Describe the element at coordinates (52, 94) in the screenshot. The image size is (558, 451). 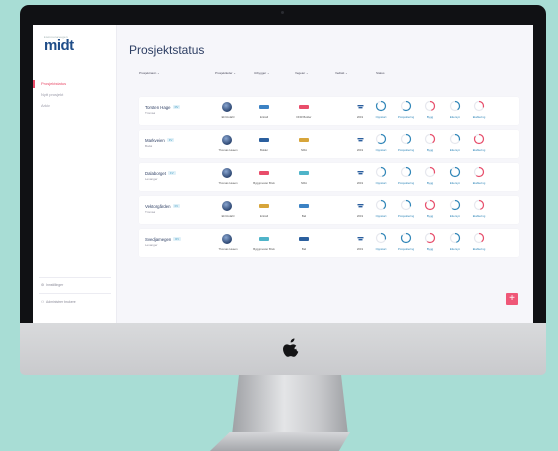
I see `sidebar-item-nytt-prosjekt: Nytt prosjekt` at that location.